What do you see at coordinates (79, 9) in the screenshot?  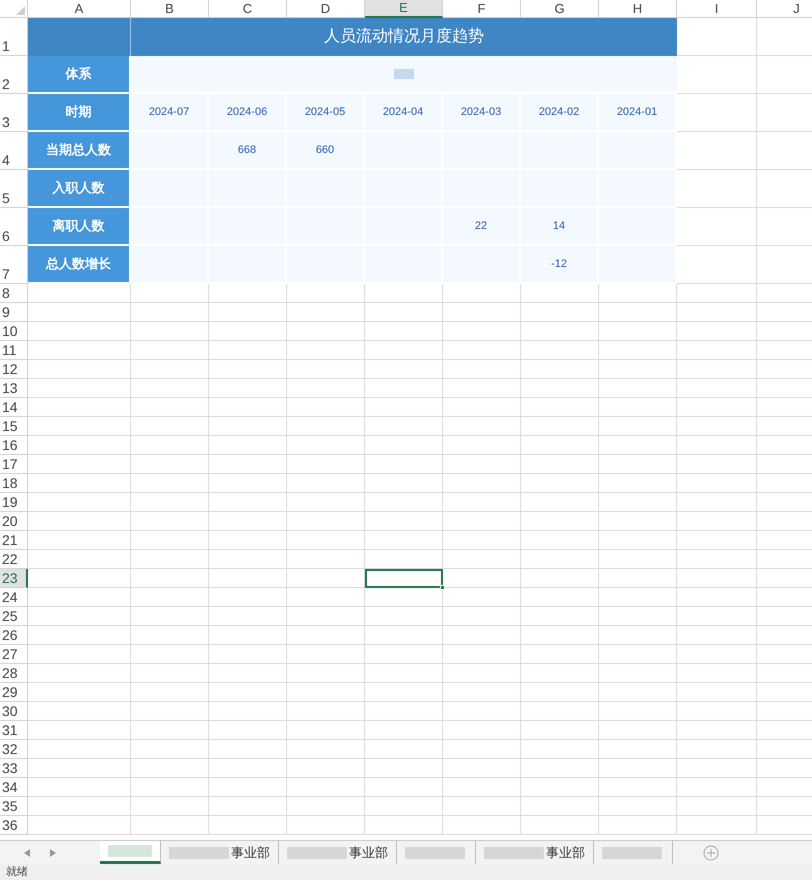 I see `column-header: A` at bounding box center [79, 9].